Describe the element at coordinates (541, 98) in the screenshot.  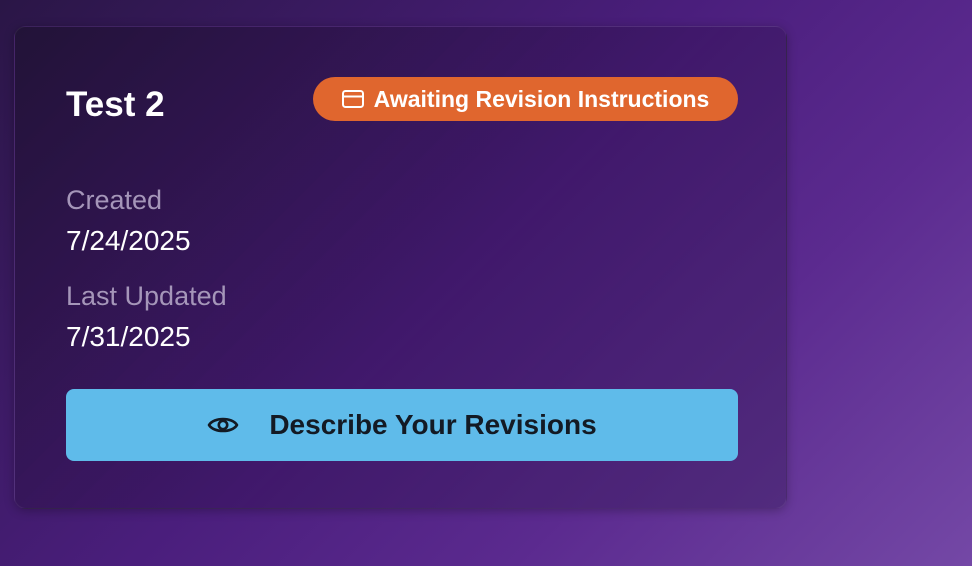
I see `status-badge-label: Awaiting Revision Instructions` at that location.